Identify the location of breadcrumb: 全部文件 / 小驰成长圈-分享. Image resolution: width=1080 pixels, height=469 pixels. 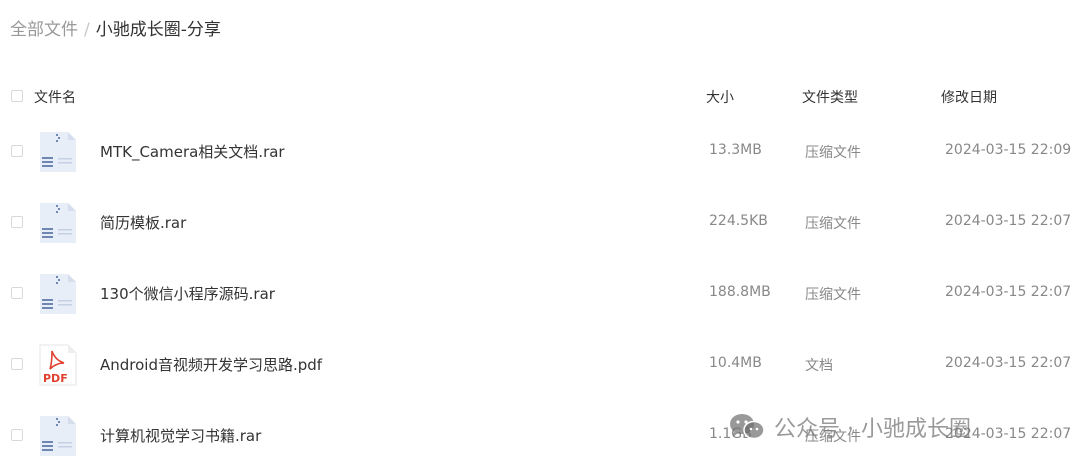
(115, 30).